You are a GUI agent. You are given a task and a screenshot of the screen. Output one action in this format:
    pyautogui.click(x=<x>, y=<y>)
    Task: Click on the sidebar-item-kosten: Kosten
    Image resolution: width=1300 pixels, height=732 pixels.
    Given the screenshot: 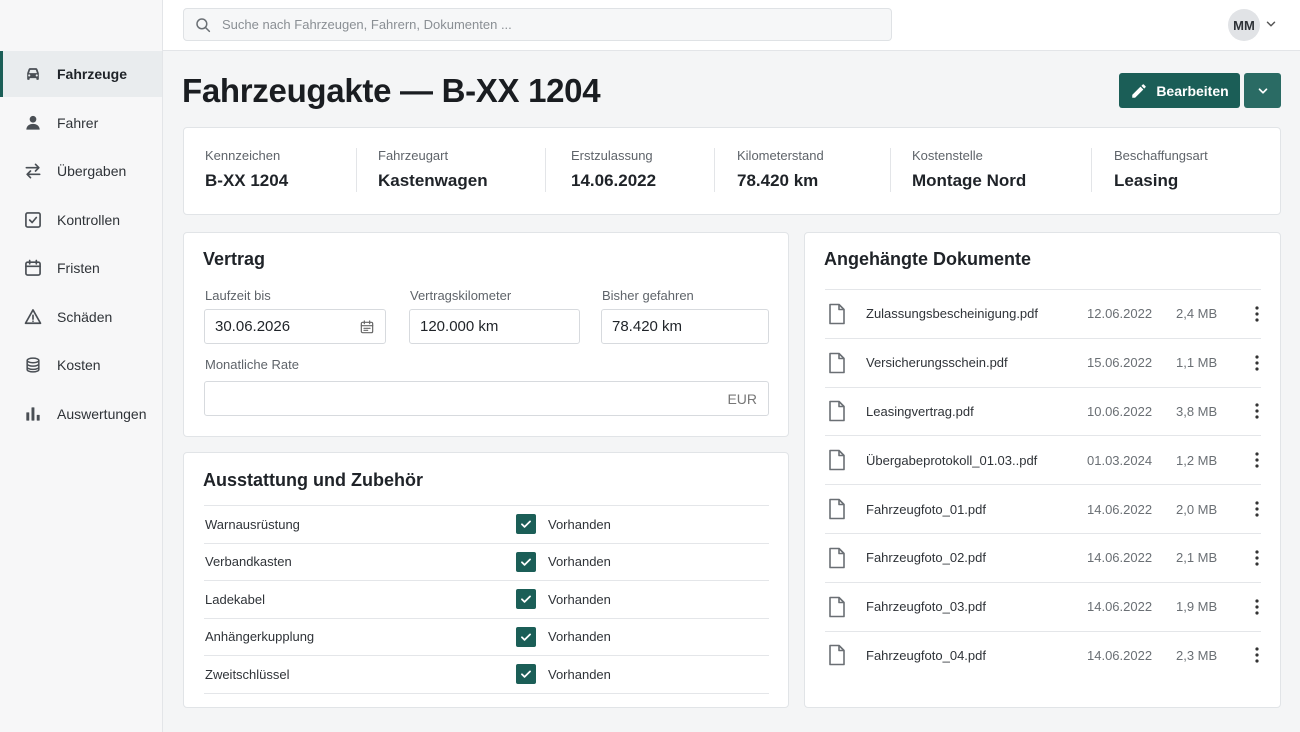 What is the action you would take?
    pyautogui.click(x=81, y=365)
    